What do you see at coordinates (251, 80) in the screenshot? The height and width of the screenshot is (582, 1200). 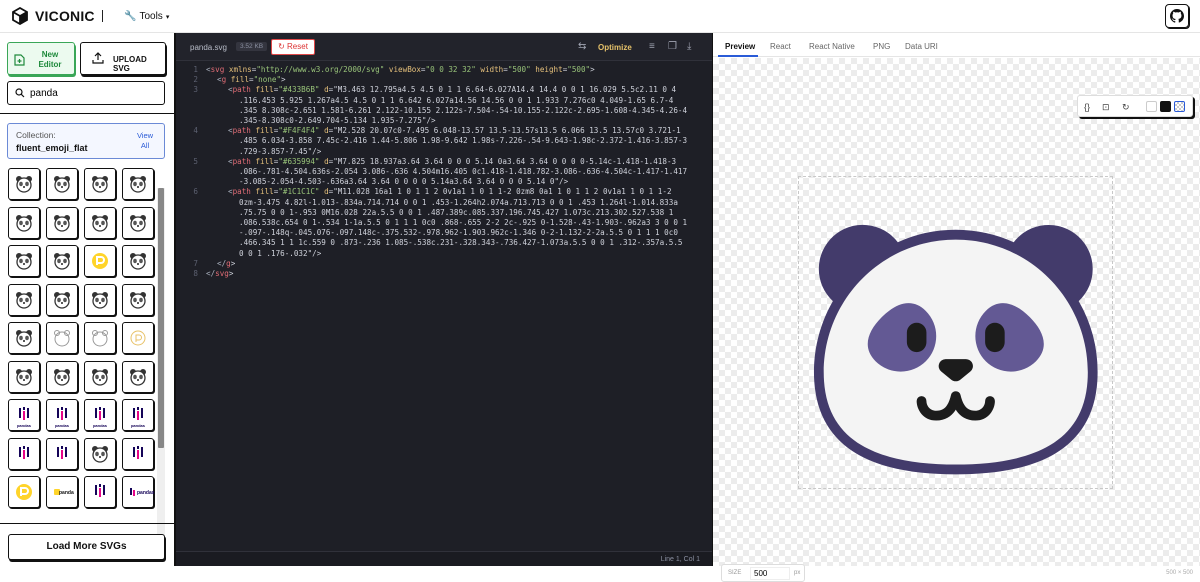 I see `code-line: <g fill="none">` at bounding box center [251, 80].